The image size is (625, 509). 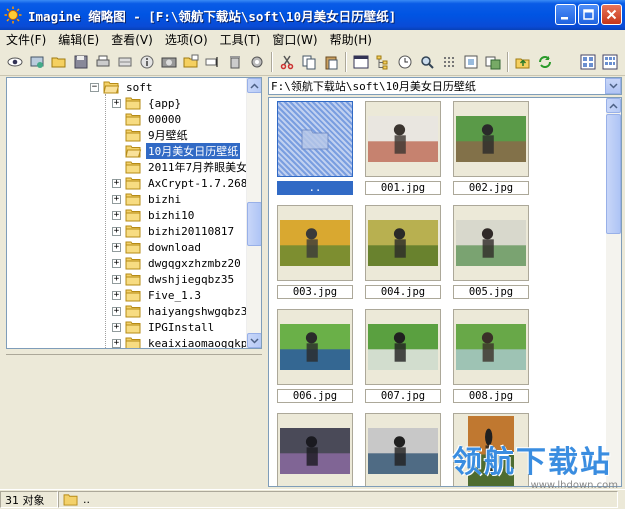 What do you see at coordinates (610, 62) in the screenshot?
I see `small-icons-button` at bounding box center [610, 62].